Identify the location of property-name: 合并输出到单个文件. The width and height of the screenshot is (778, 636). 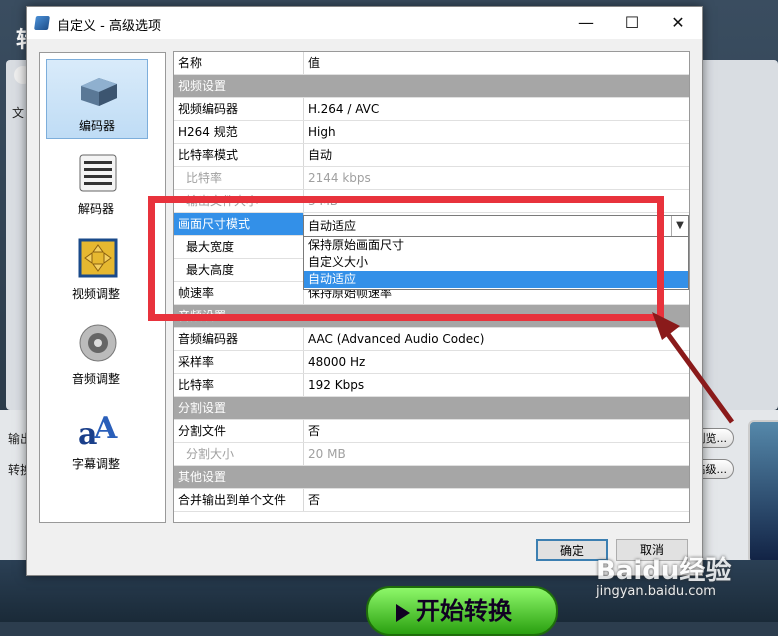
(239, 500).